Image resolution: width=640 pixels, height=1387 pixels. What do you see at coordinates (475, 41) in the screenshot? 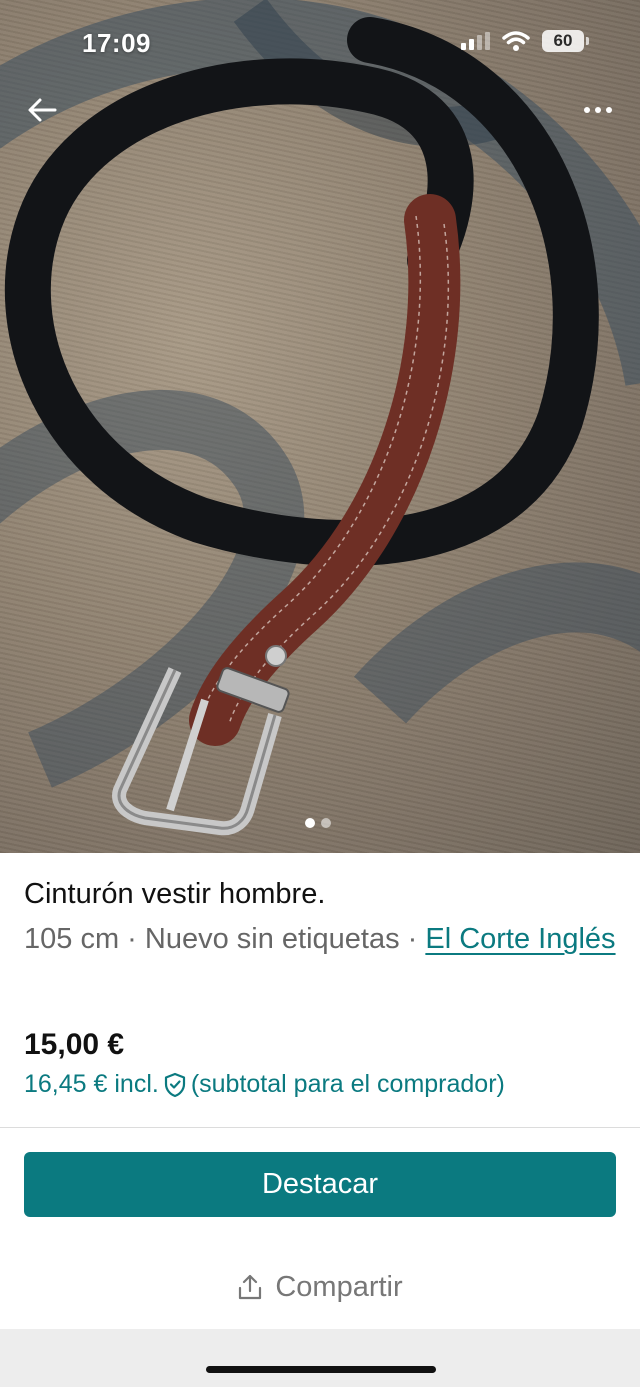
I see `cellular-signal-icon` at bounding box center [475, 41].